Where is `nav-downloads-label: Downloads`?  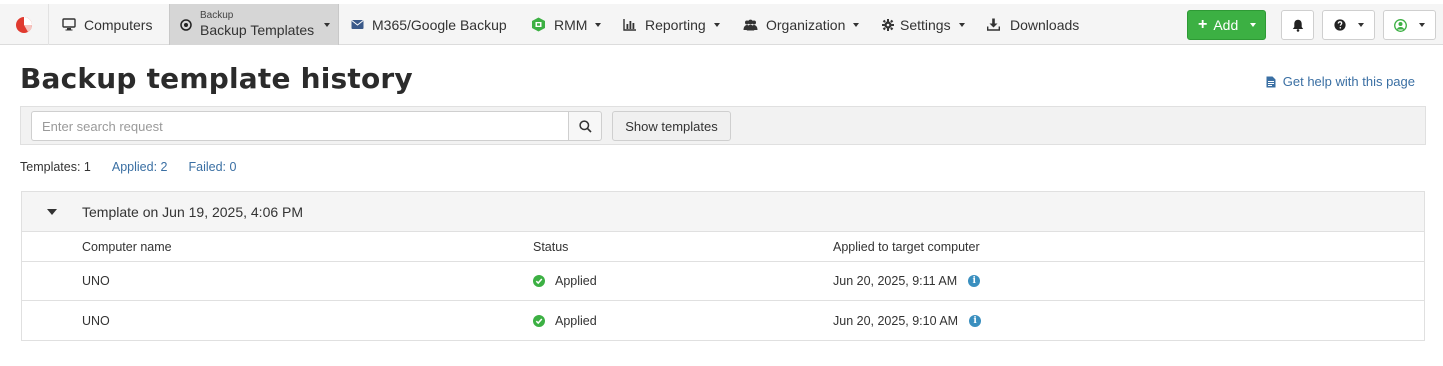
nav-downloads-label: Downloads is located at coordinates (1045, 24).